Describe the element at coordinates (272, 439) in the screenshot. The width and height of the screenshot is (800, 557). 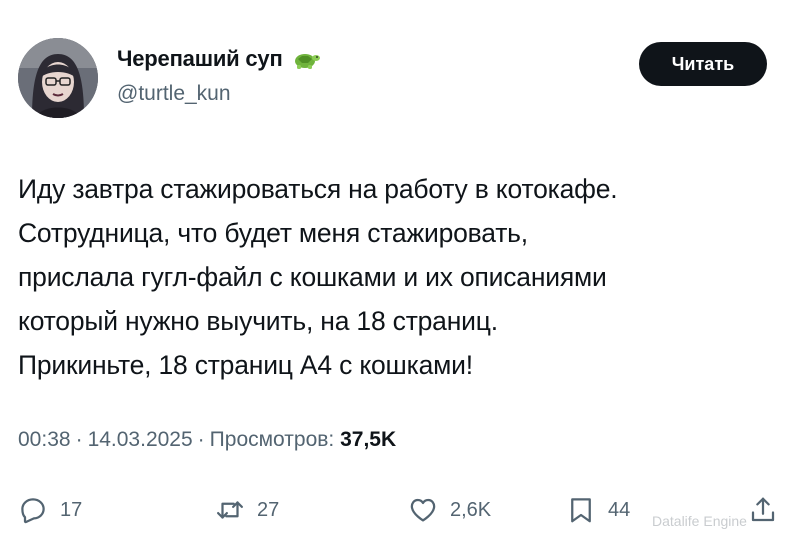
I see `views-label: Просмотров:` at that location.